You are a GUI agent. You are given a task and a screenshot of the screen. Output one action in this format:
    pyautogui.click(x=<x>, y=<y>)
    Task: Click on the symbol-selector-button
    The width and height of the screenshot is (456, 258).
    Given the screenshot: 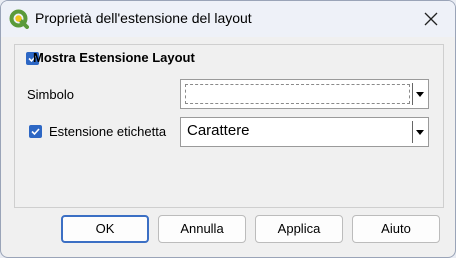 What is the action you would take?
    pyautogui.click(x=304, y=94)
    